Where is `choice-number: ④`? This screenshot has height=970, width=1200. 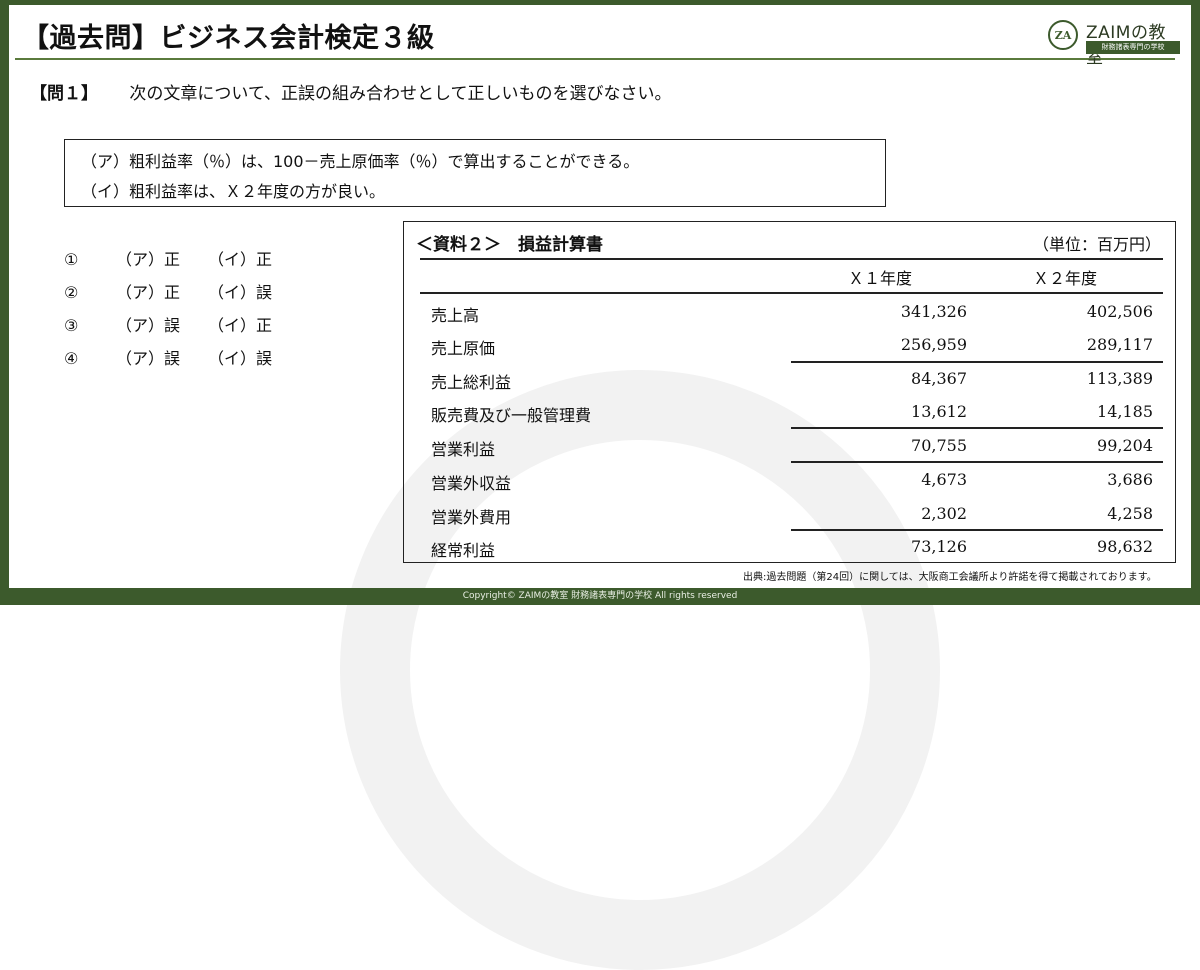
choice-number: ④ is located at coordinates (71, 358).